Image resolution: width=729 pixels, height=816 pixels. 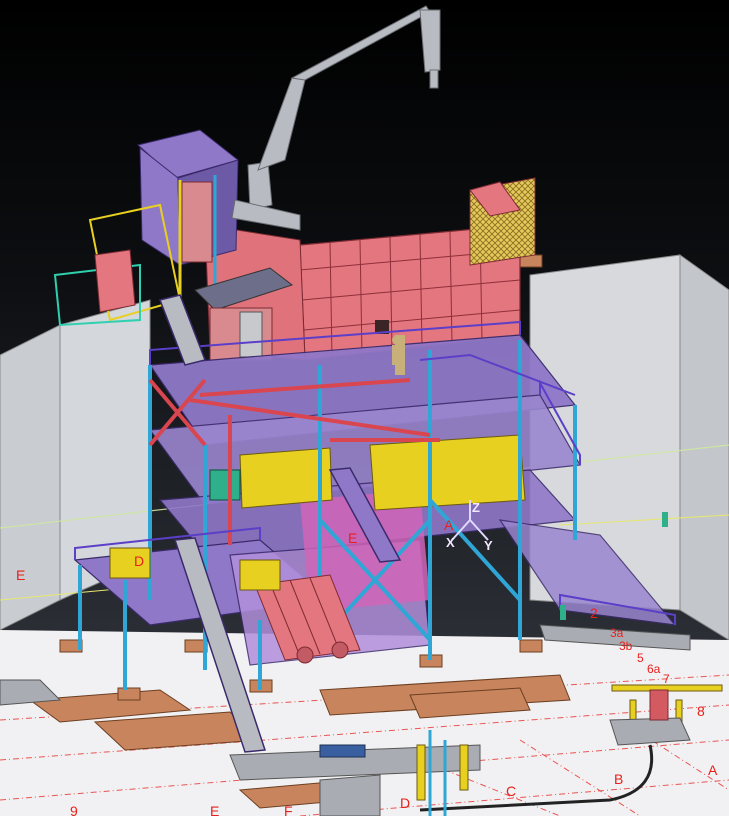 I want to click on grid-label-e-left: E, so click(x=20, y=575).